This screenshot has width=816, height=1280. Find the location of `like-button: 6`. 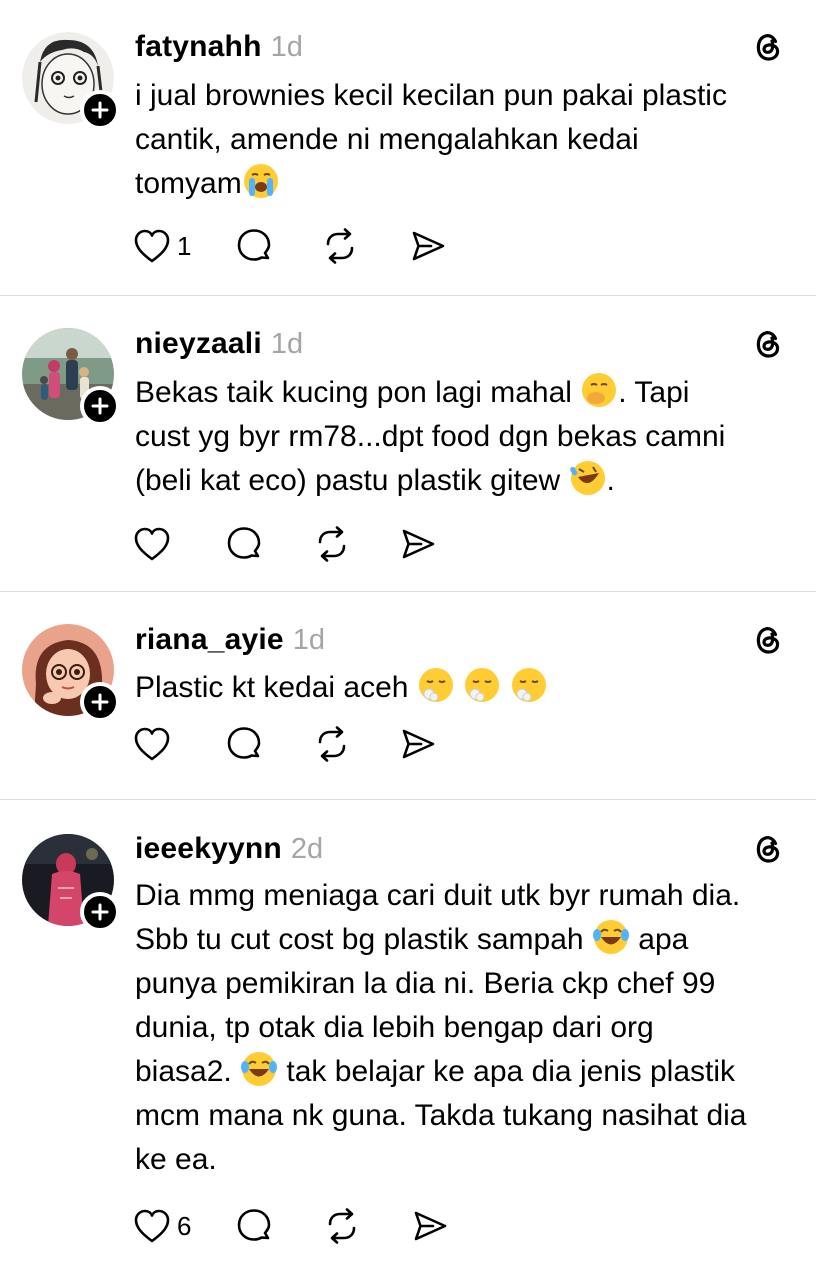

like-button: 6 is located at coordinates (162, 1226).